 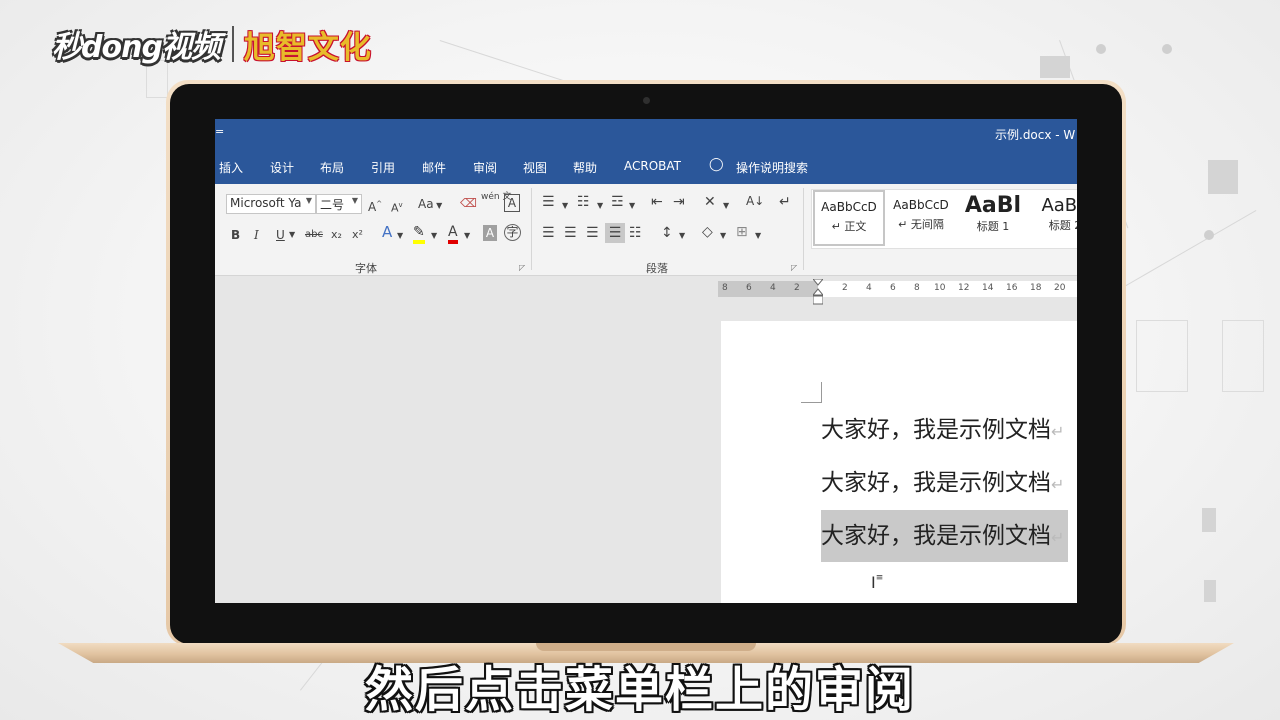 What do you see at coordinates (512, 232) in the screenshot?
I see `enclose-char-icon: 字` at bounding box center [512, 232].